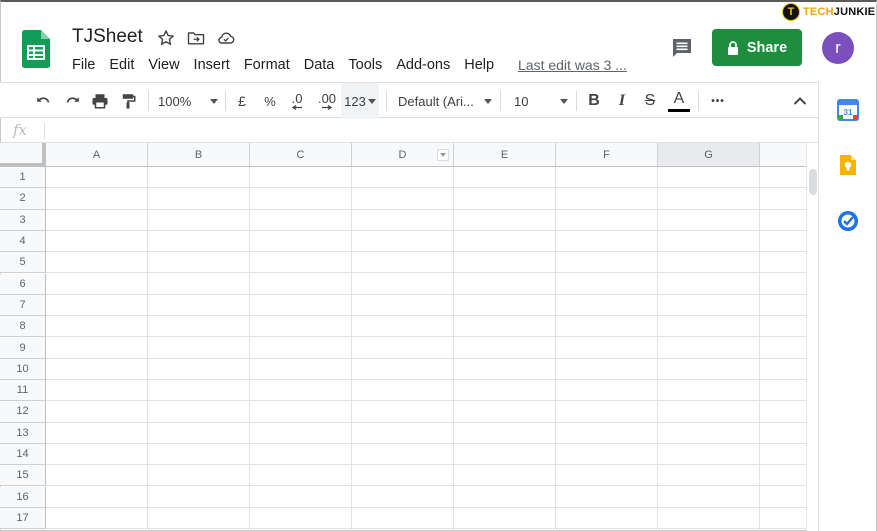  I want to click on column-header-g: G, so click(709, 155).